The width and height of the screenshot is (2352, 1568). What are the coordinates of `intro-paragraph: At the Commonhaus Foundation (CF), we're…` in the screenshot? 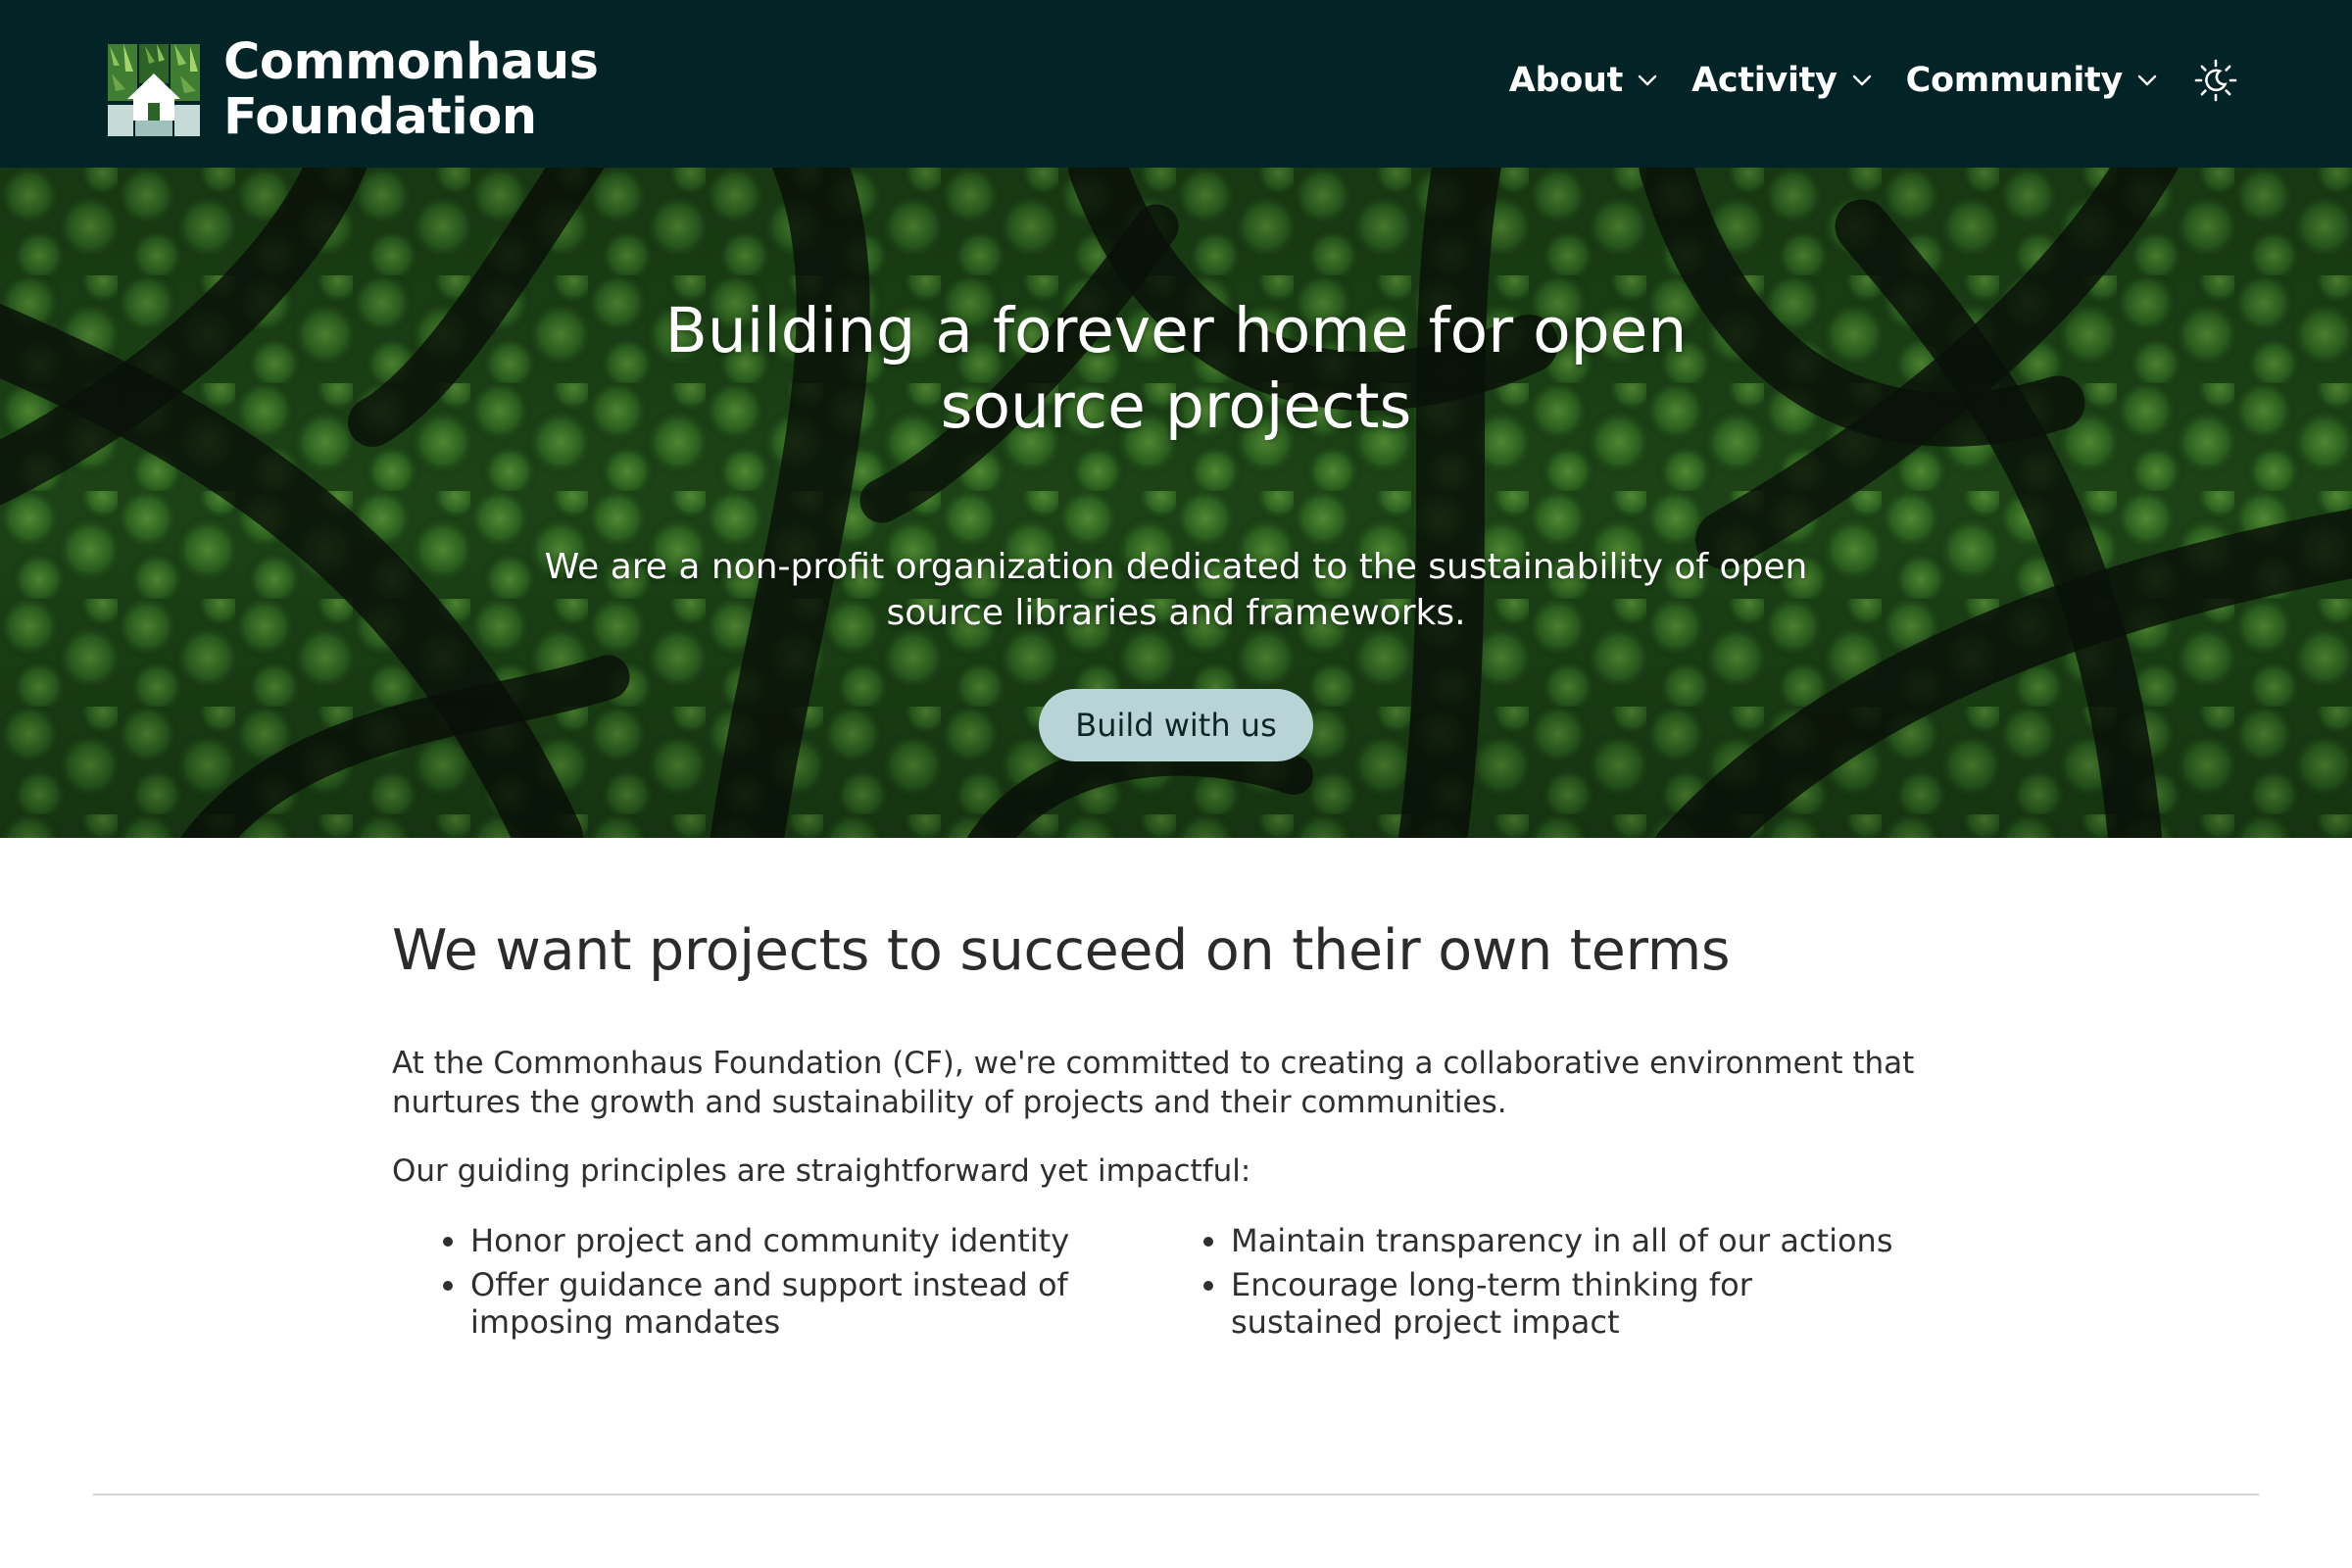 It's located at (1153, 1083).